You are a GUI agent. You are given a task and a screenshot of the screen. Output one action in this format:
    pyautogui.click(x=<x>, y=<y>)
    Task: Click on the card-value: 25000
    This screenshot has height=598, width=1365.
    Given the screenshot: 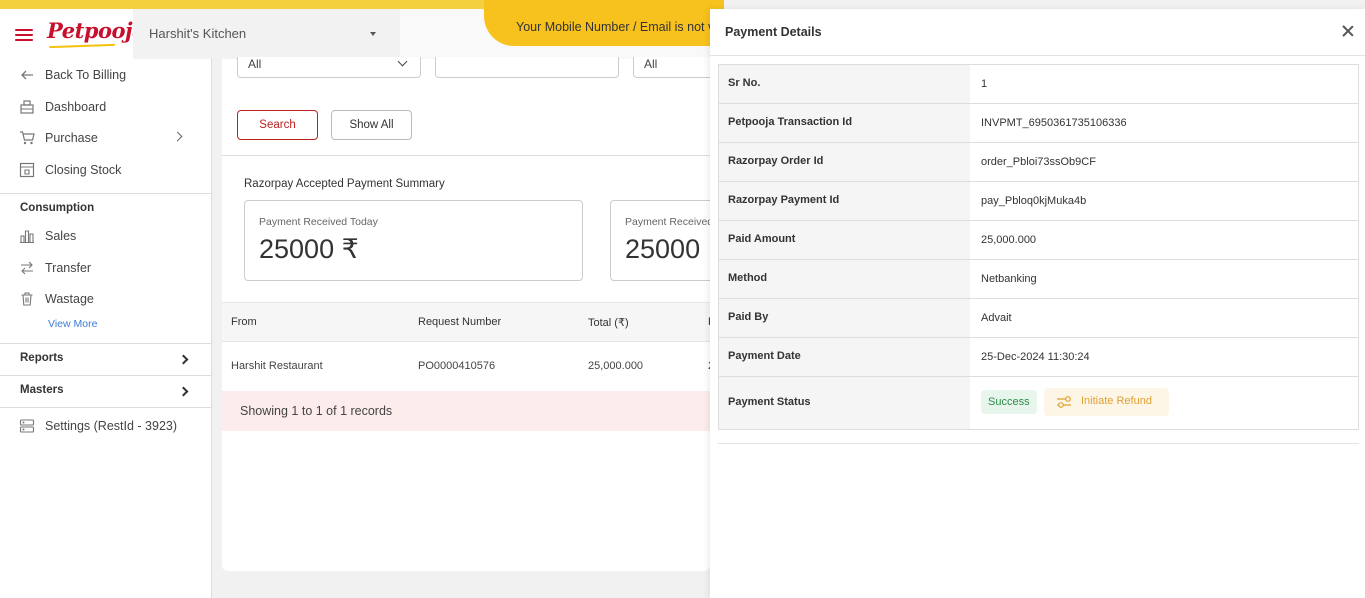 What is the action you would take?
    pyautogui.click(x=663, y=249)
    